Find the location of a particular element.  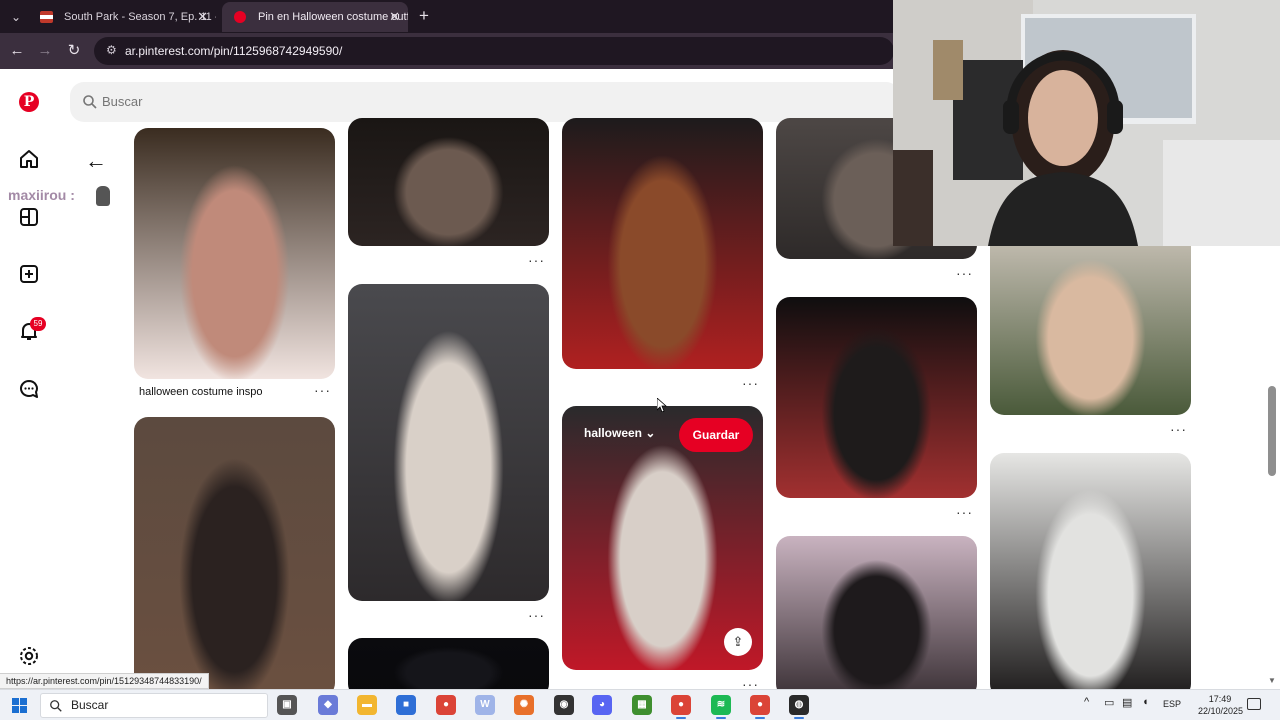

pin-caption: halloween costume inspo is located at coordinates (201, 392).